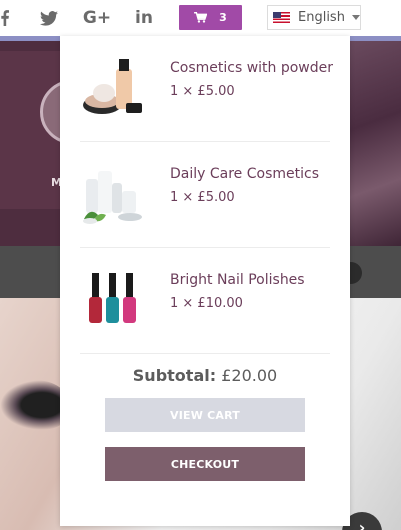 The image size is (401, 530). I want to click on facebook-link, so click(5, 18).